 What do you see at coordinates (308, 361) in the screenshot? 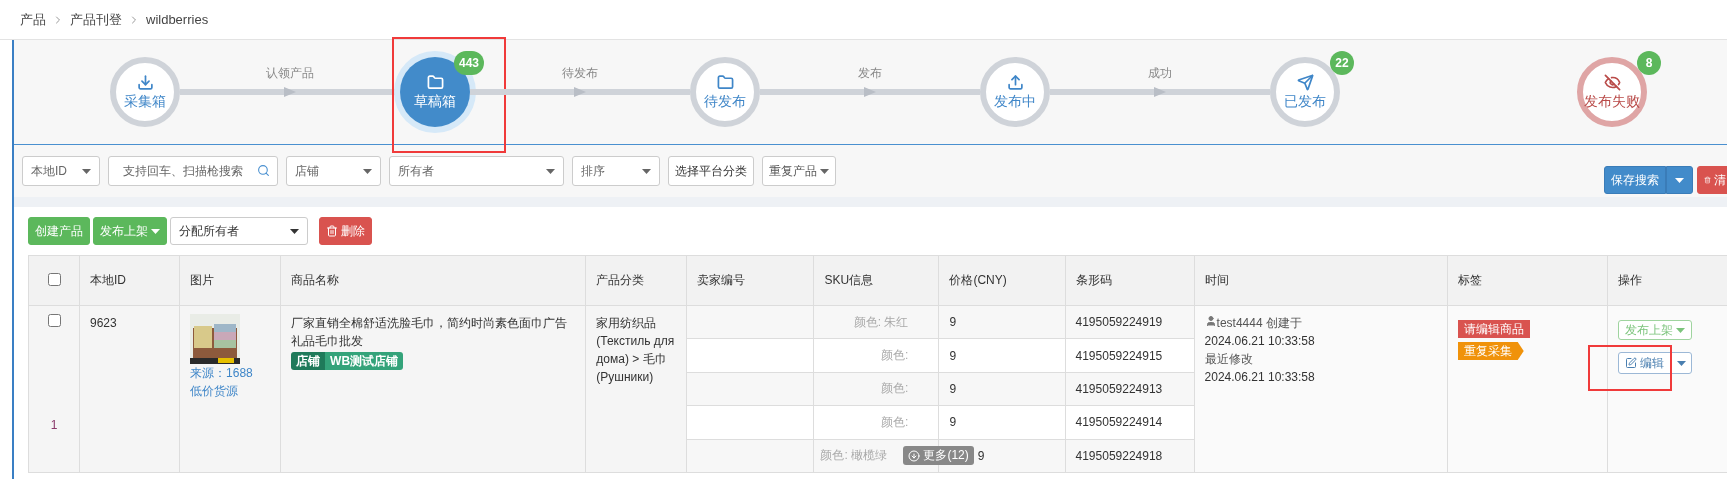
I see `shop-tag: 店铺` at bounding box center [308, 361].